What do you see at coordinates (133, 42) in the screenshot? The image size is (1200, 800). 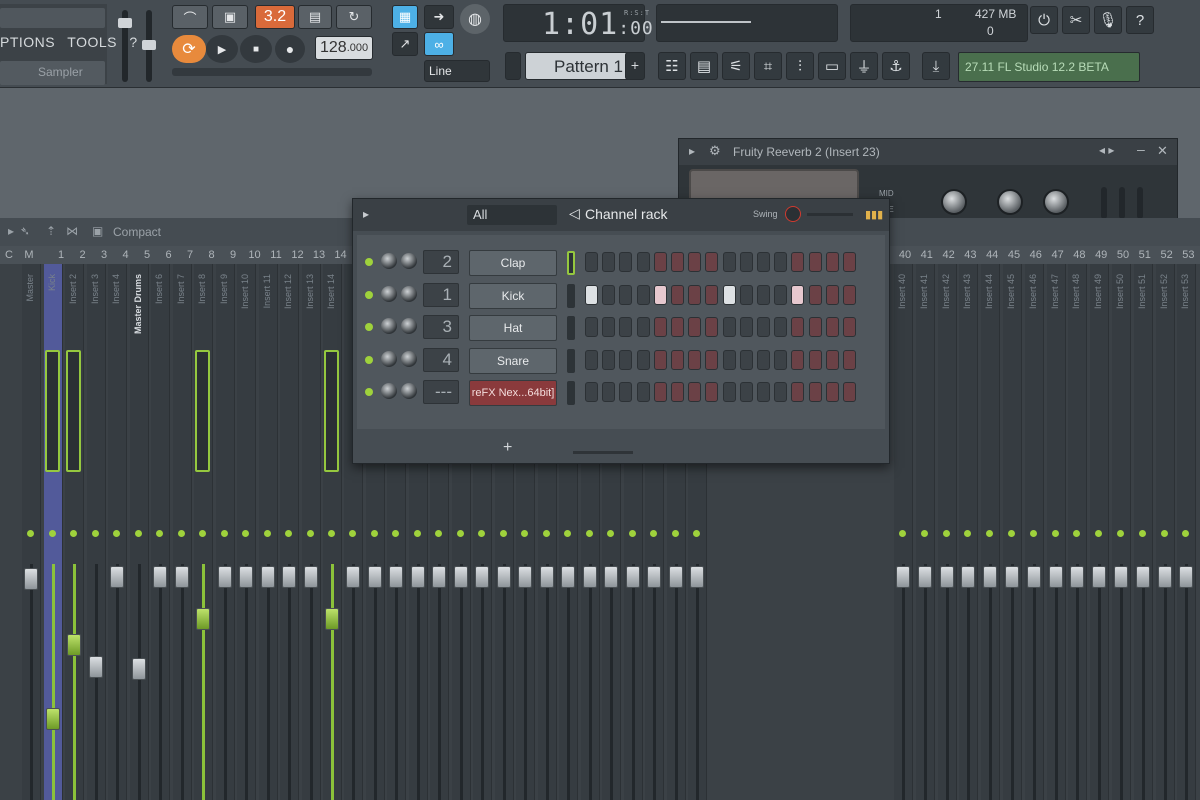 I see `menu-help: ?` at bounding box center [133, 42].